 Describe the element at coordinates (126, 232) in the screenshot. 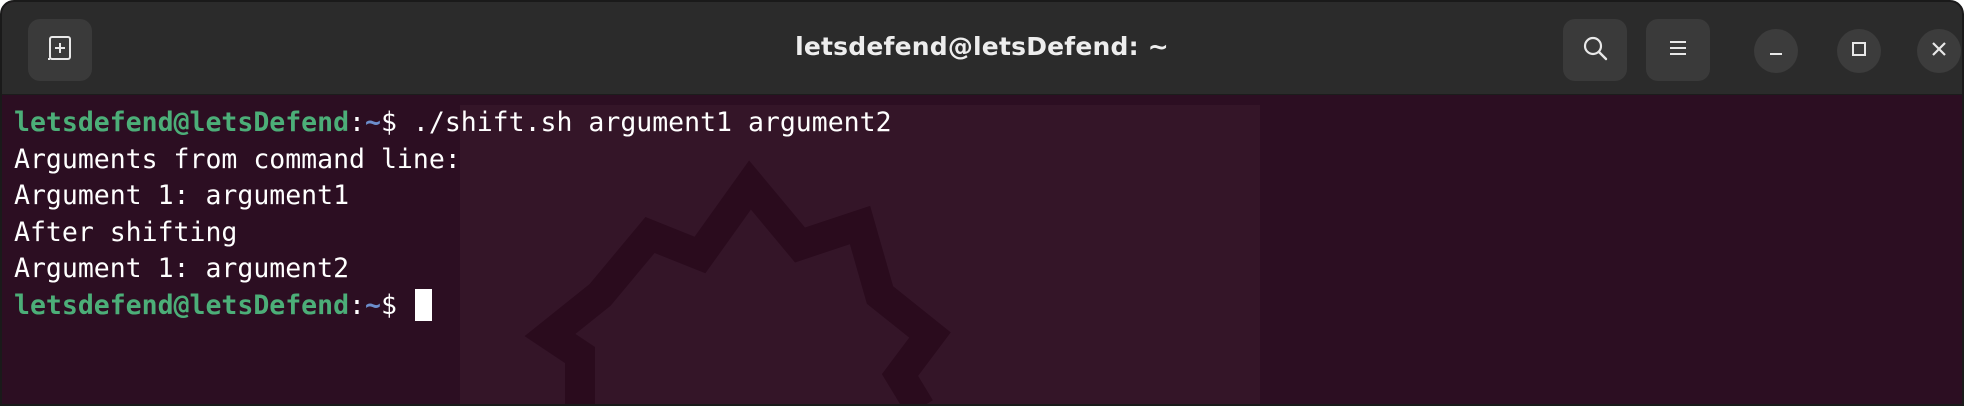

I see `output-text: After shifting` at that location.